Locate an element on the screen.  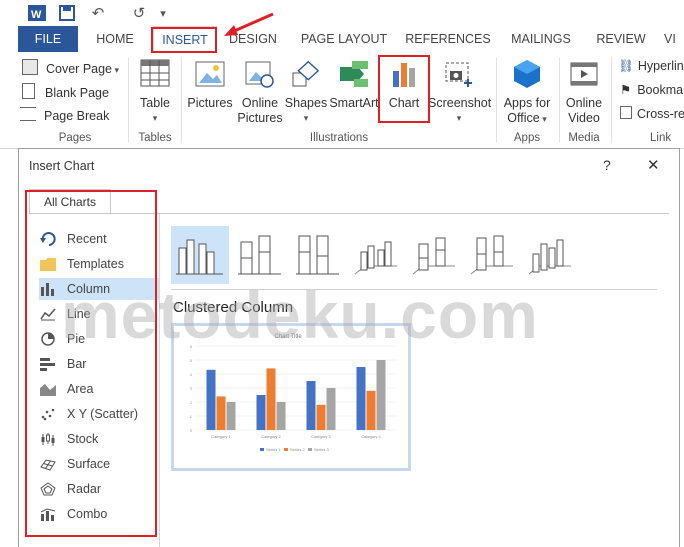
arrow-annotation-icon is located at coordinates (249, 24).